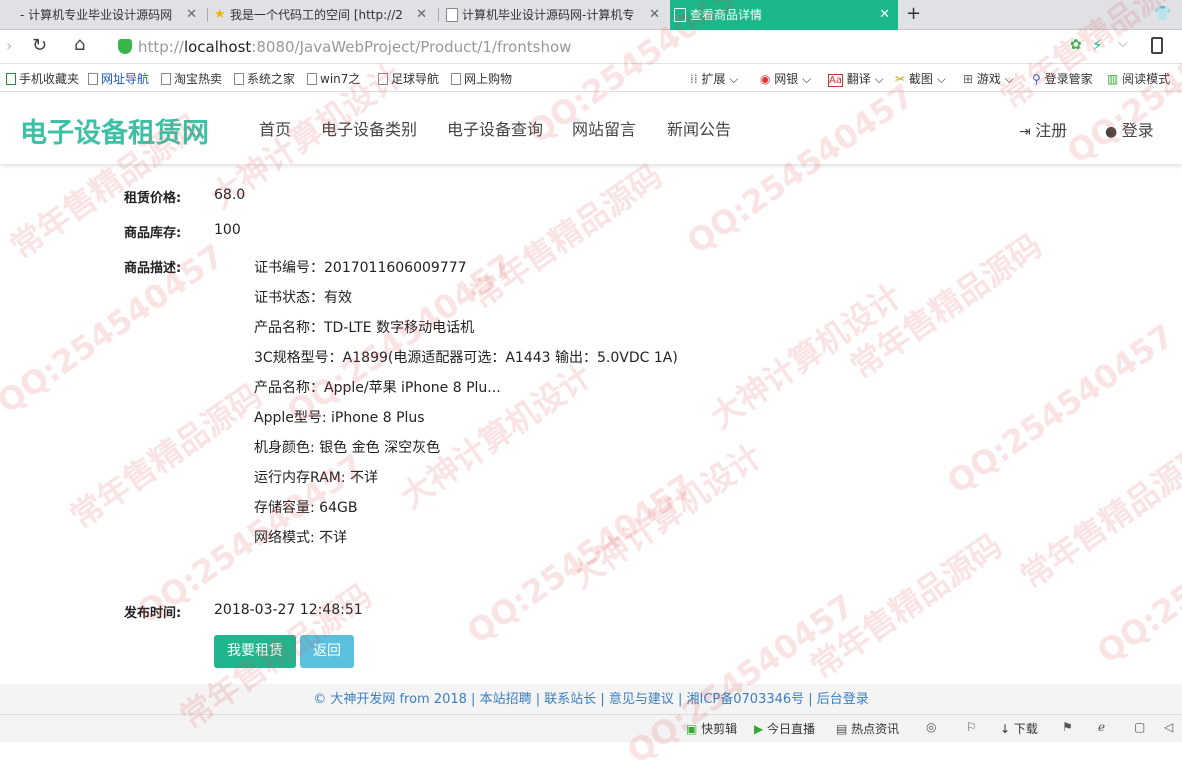 Image resolution: width=1182 pixels, height=771 pixels. I want to click on sound-icon: ◁, so click(1168, 727).